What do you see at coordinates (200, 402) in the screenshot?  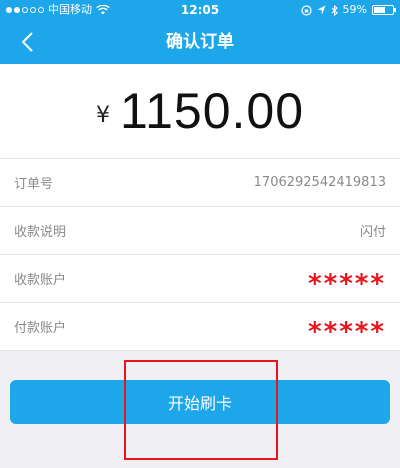 I see `start-swipe-button: 开始刷卡` at bounding box center [200, 402].